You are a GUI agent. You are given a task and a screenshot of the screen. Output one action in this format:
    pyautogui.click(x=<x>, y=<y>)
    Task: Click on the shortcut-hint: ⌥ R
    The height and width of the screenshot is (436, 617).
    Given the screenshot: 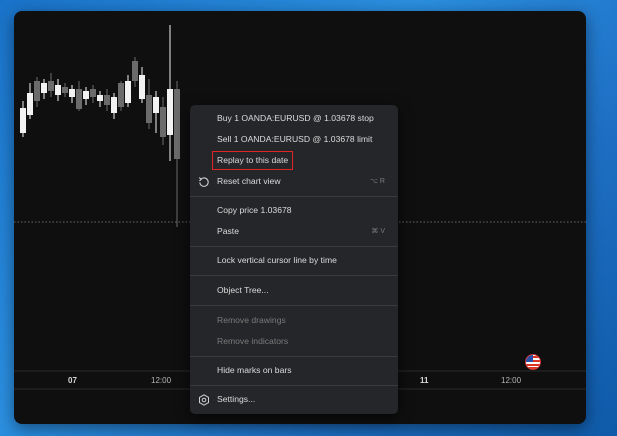 What is the action you would take?
    pyautogui.click(x=377, y=181)
    